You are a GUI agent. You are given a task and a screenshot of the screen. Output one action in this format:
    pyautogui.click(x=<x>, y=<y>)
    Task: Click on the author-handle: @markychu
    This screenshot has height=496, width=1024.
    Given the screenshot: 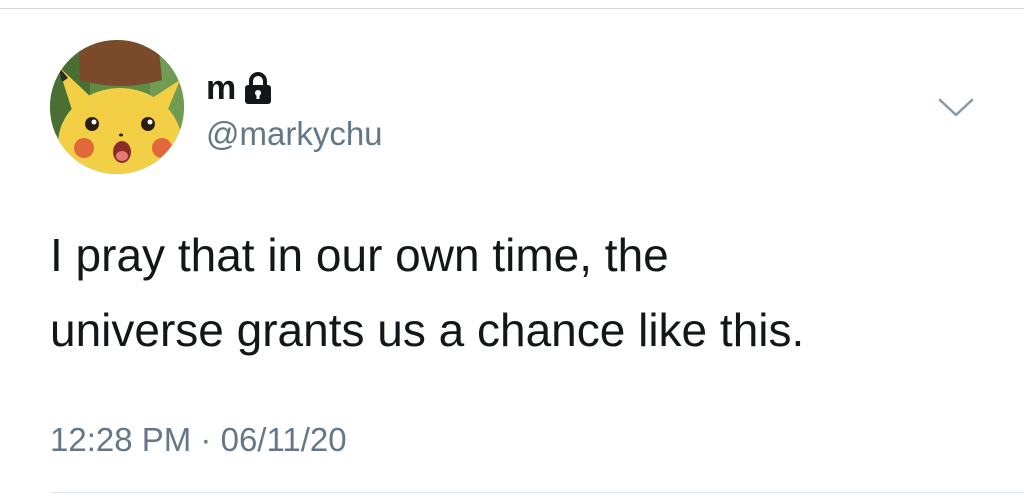 What is the action you would take?
    pyautogui.click(x=294, y=134)
    